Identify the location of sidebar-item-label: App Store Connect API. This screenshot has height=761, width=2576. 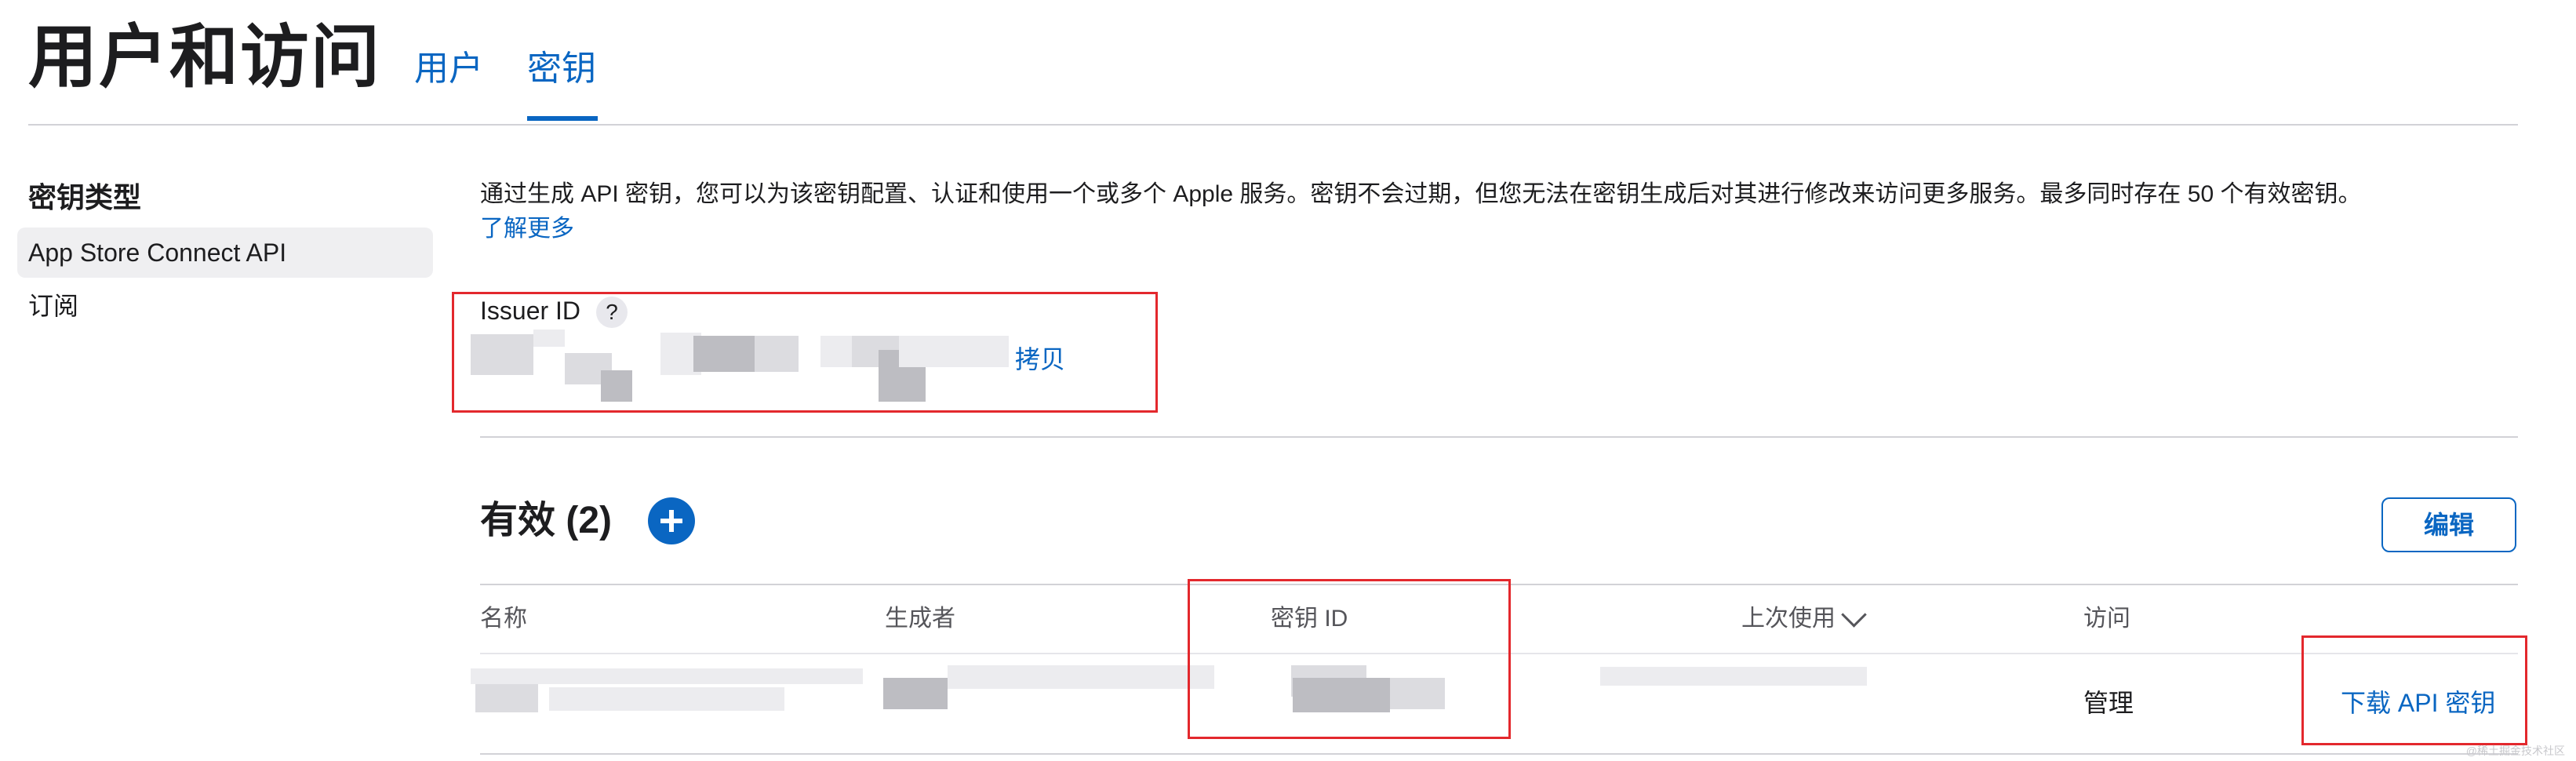
(157, 252).